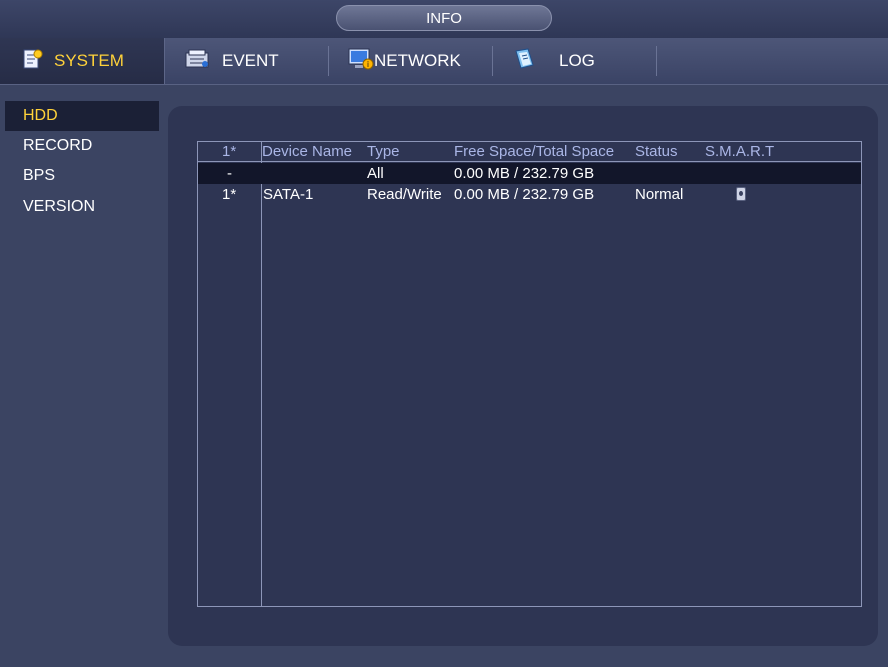 This screenshot has height=667, width=888. Describe the element at coordinates (198, 61) in the screenshot. I see `event-icon` at that location.